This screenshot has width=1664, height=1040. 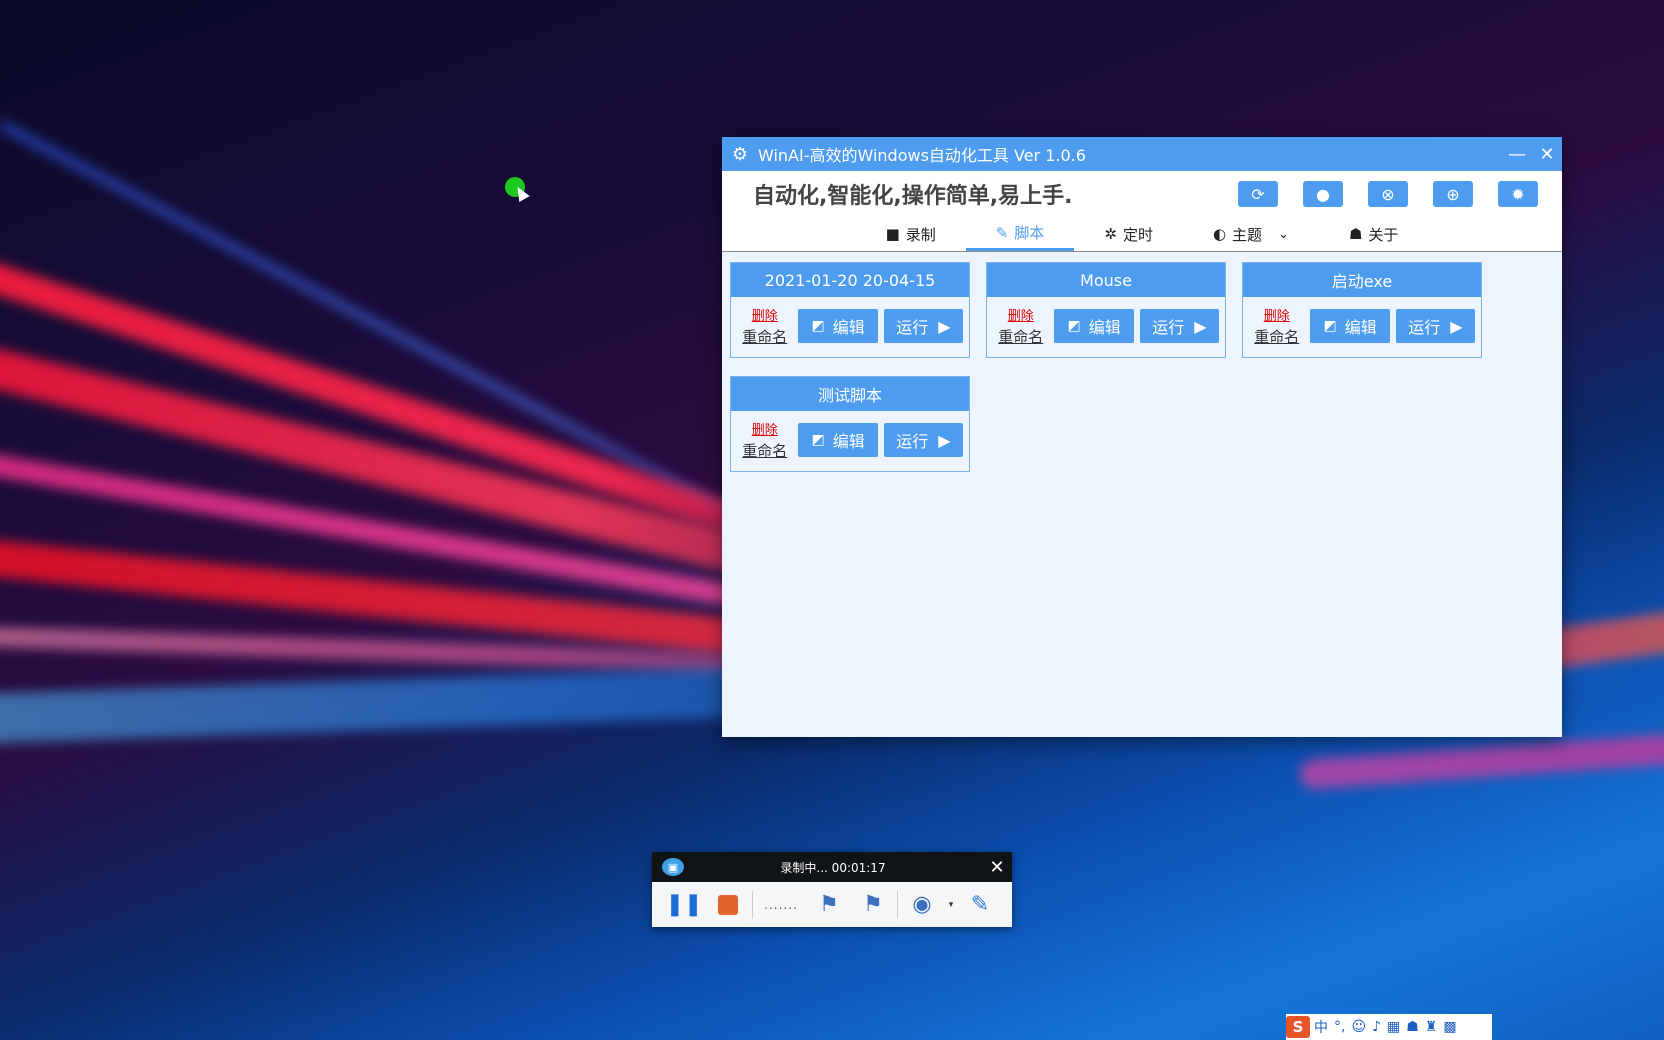 I want to click on ime-mode: 中, so click(x=1321, y=1027).